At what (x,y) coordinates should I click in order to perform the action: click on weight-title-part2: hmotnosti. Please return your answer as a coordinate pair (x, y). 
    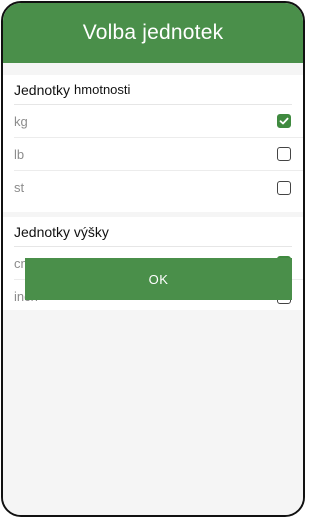
    Looking at the image, I should click on (102, 89).